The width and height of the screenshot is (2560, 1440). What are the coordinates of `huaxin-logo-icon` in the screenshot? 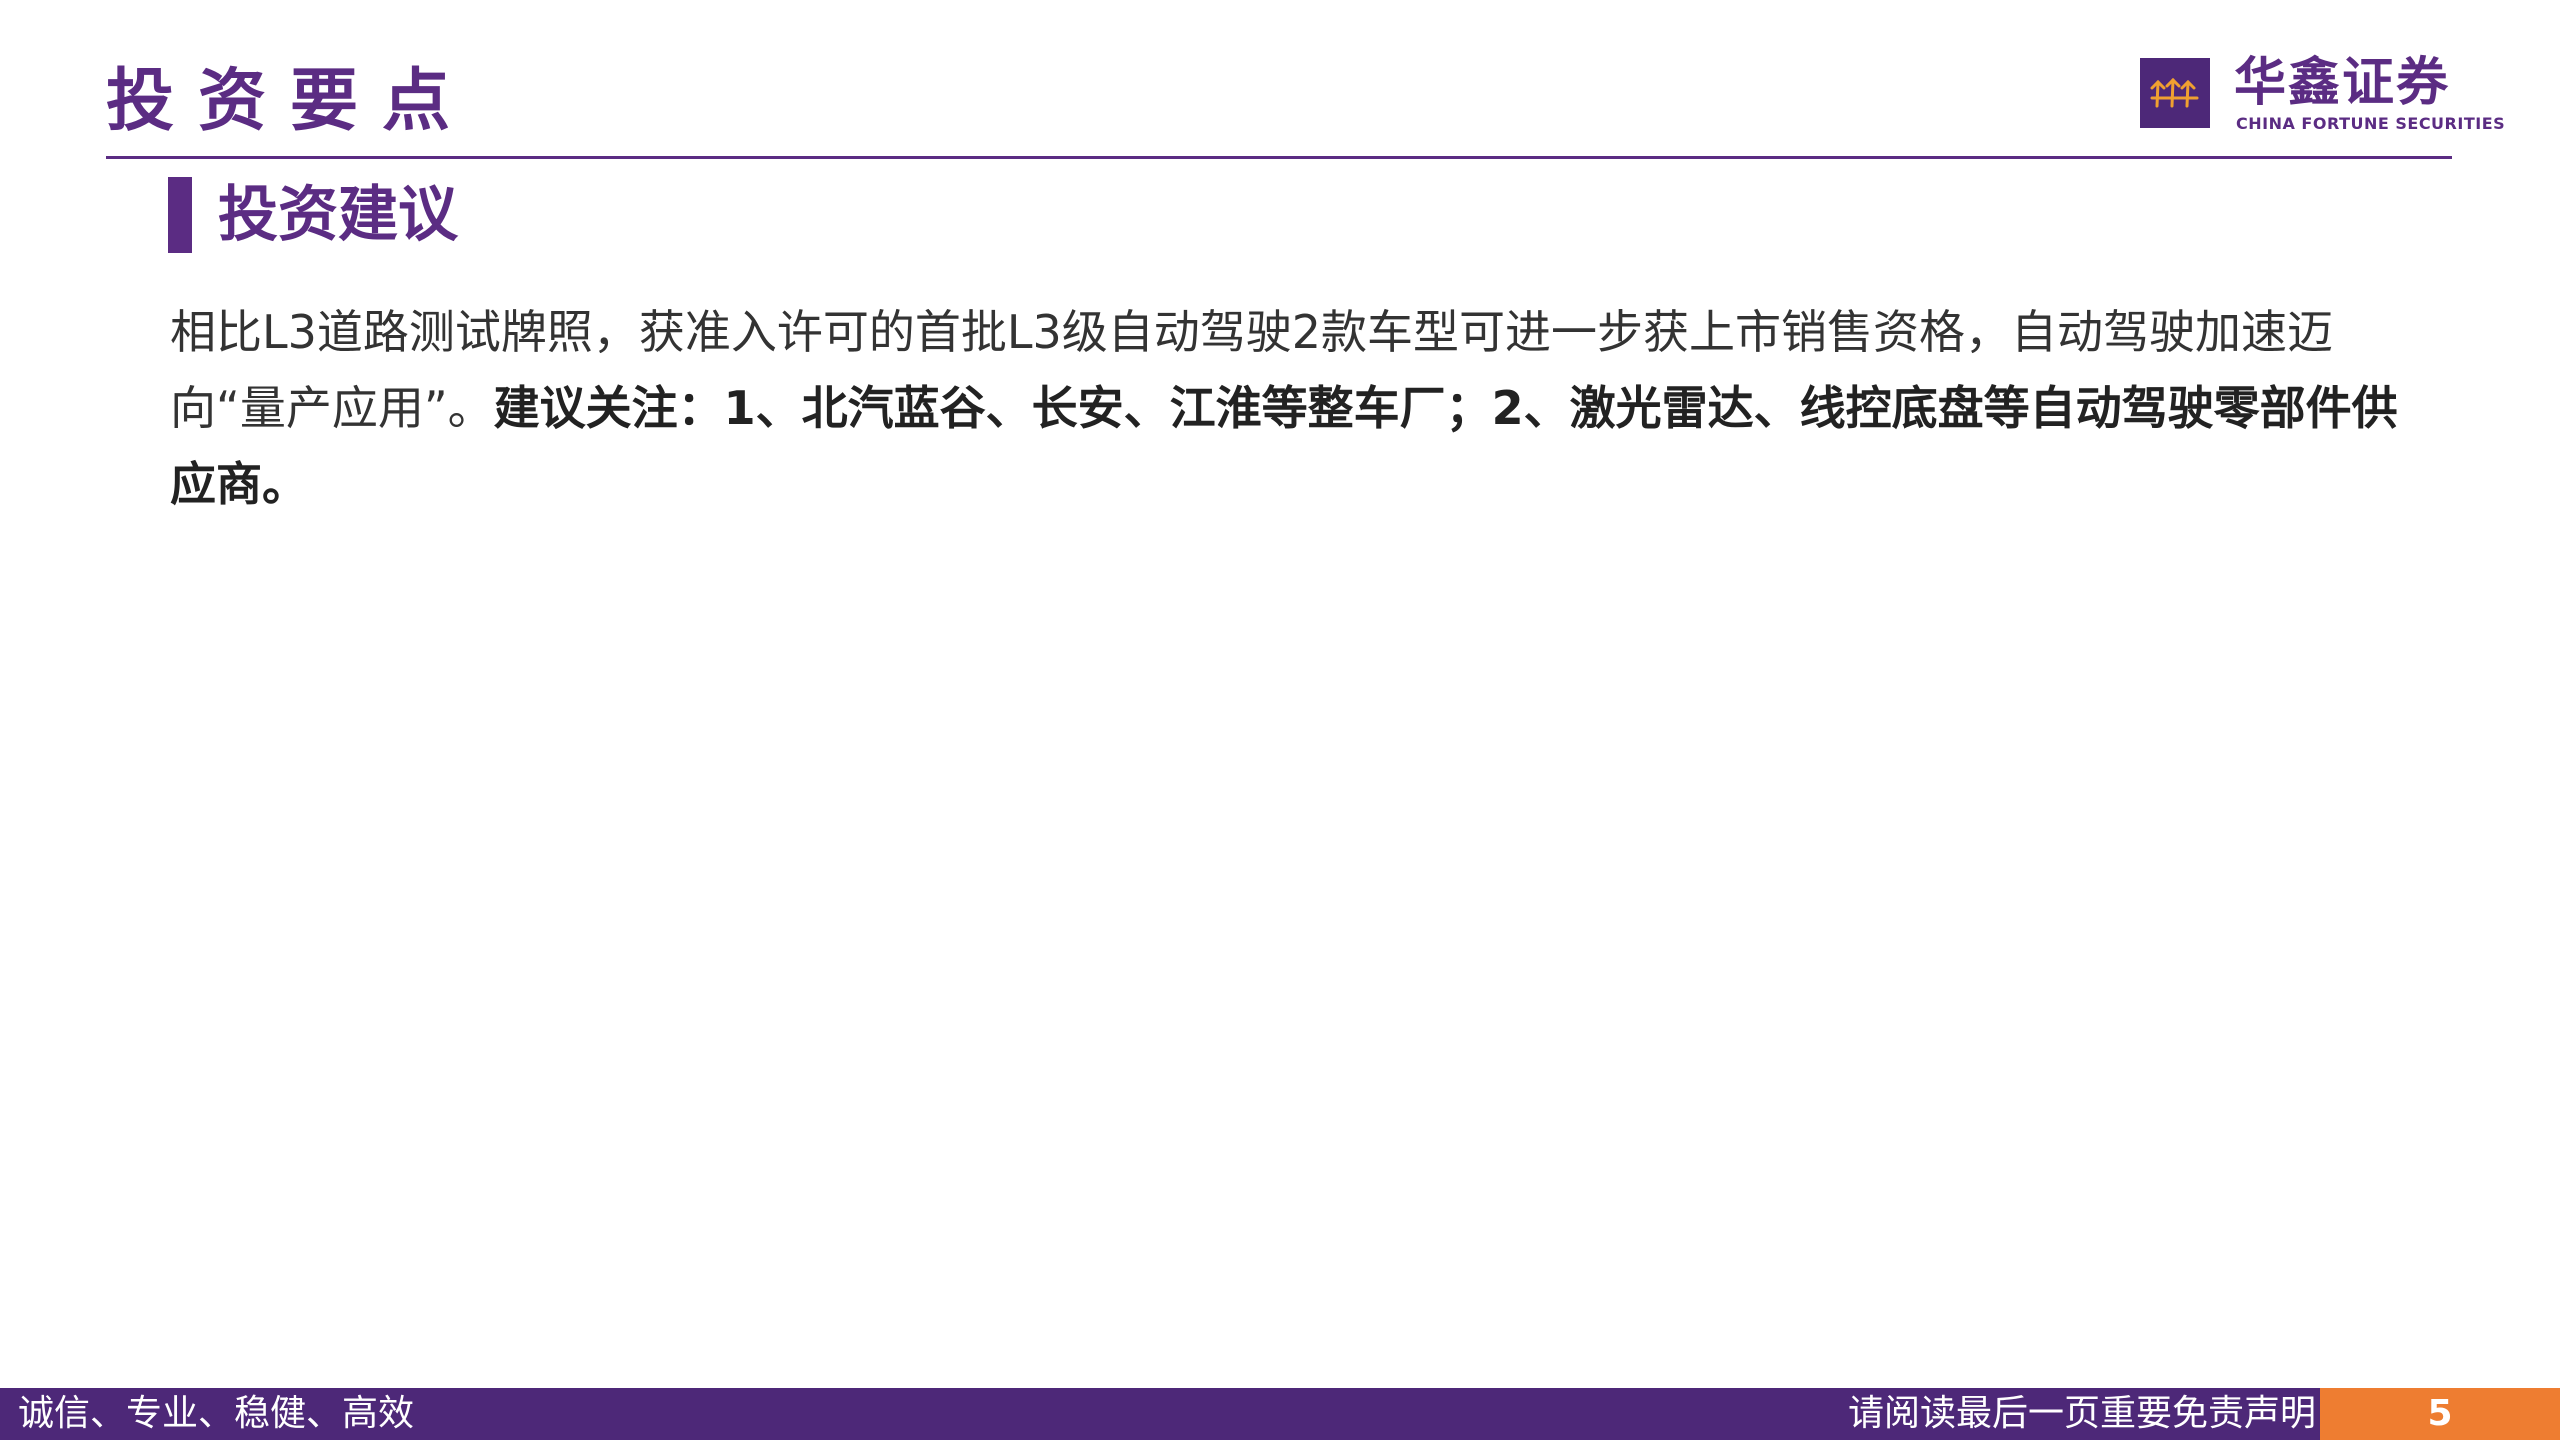 It's located at (2175, 93).